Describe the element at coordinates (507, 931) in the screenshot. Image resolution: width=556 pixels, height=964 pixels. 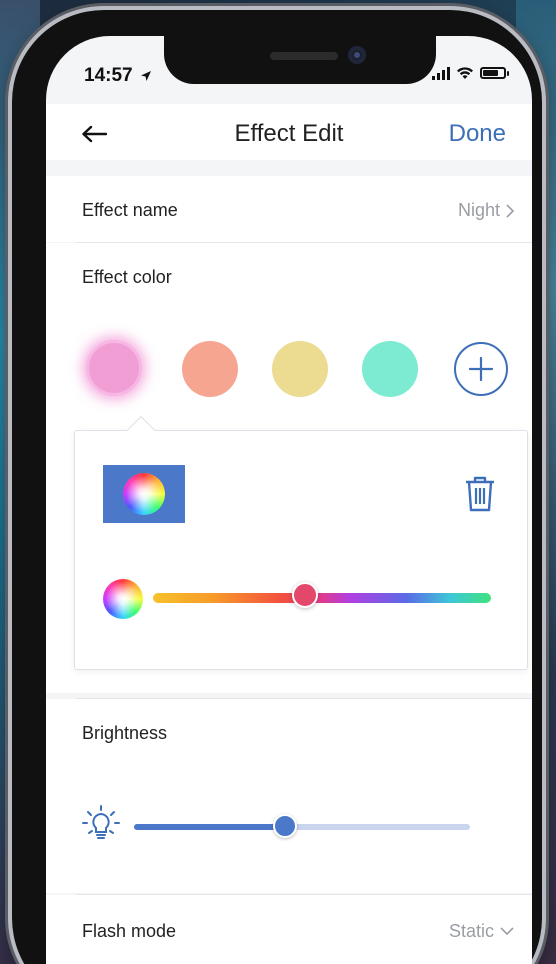
I see `chevron-down-icon` at that location.